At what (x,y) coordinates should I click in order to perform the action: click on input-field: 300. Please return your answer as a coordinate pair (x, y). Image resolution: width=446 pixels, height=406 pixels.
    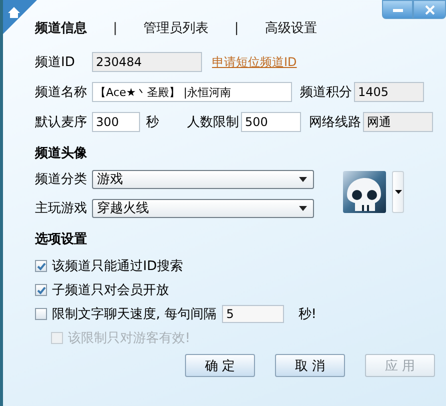
    Looking at the image, I should click on (116, 122).